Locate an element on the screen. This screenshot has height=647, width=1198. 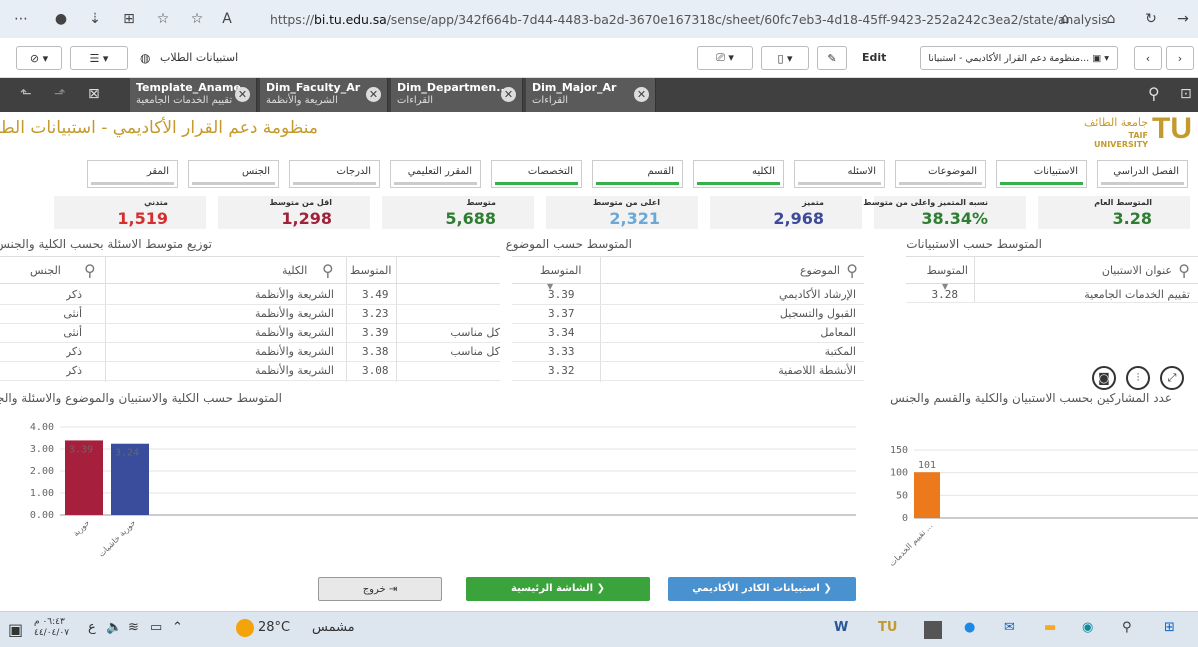
smart-search-icon: ⊡ is located at coordinates (1186, 94).